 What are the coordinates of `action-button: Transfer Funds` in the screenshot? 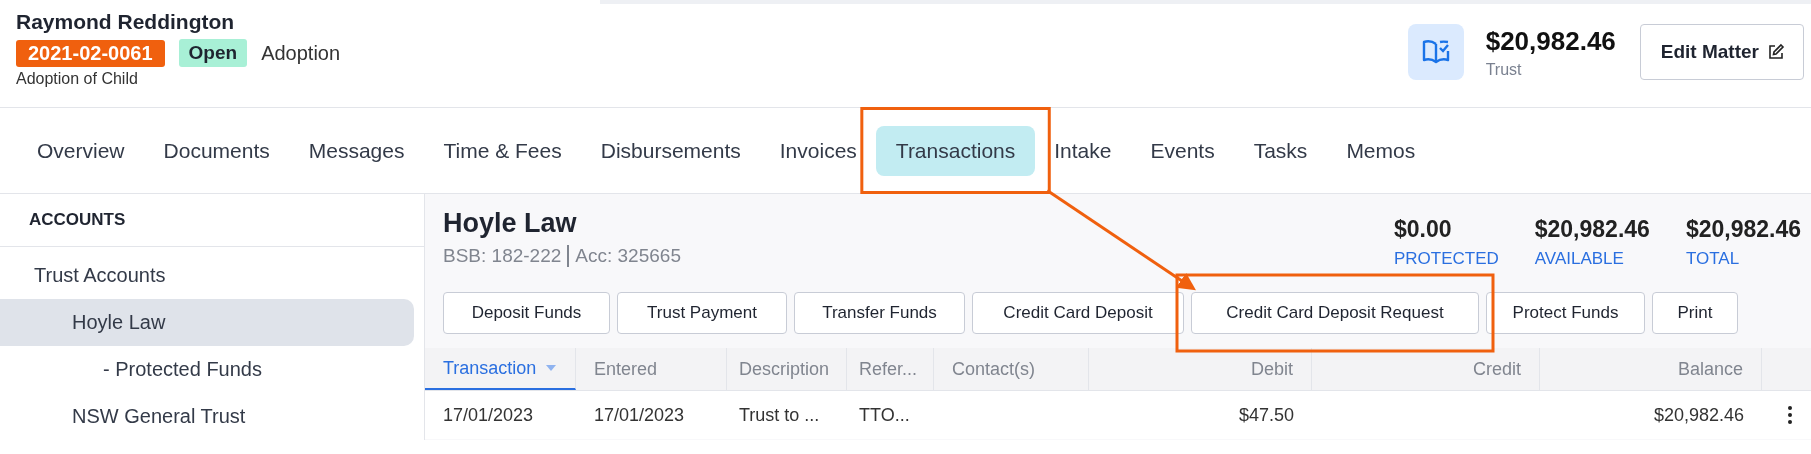 It's located at (879, 313).